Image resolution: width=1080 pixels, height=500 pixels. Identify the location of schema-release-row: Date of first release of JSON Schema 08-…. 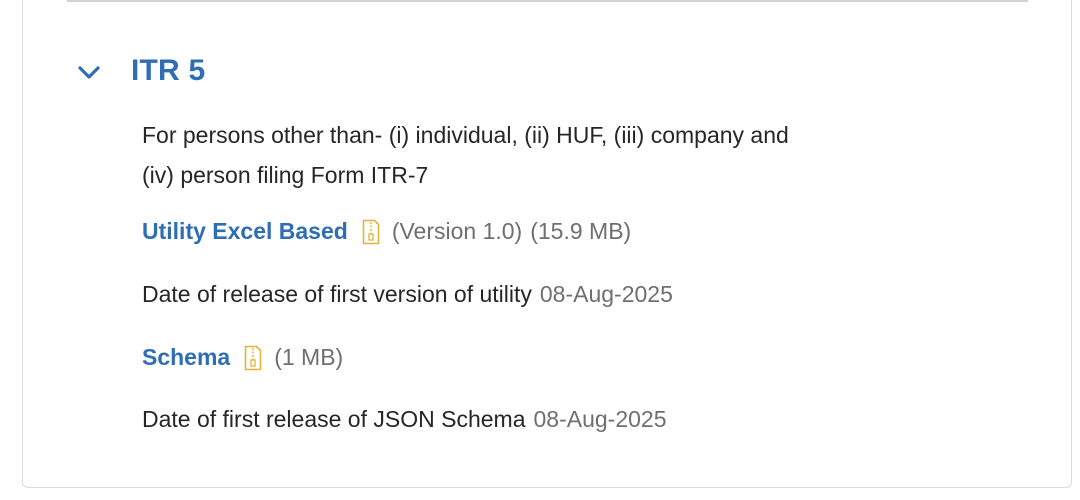
(404, 419).